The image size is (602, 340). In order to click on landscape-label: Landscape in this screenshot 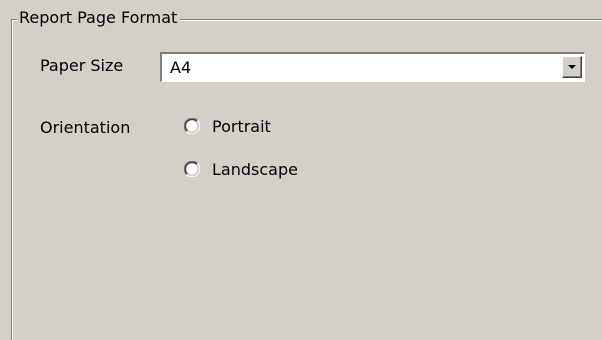, I will do `click(255, 169)`.